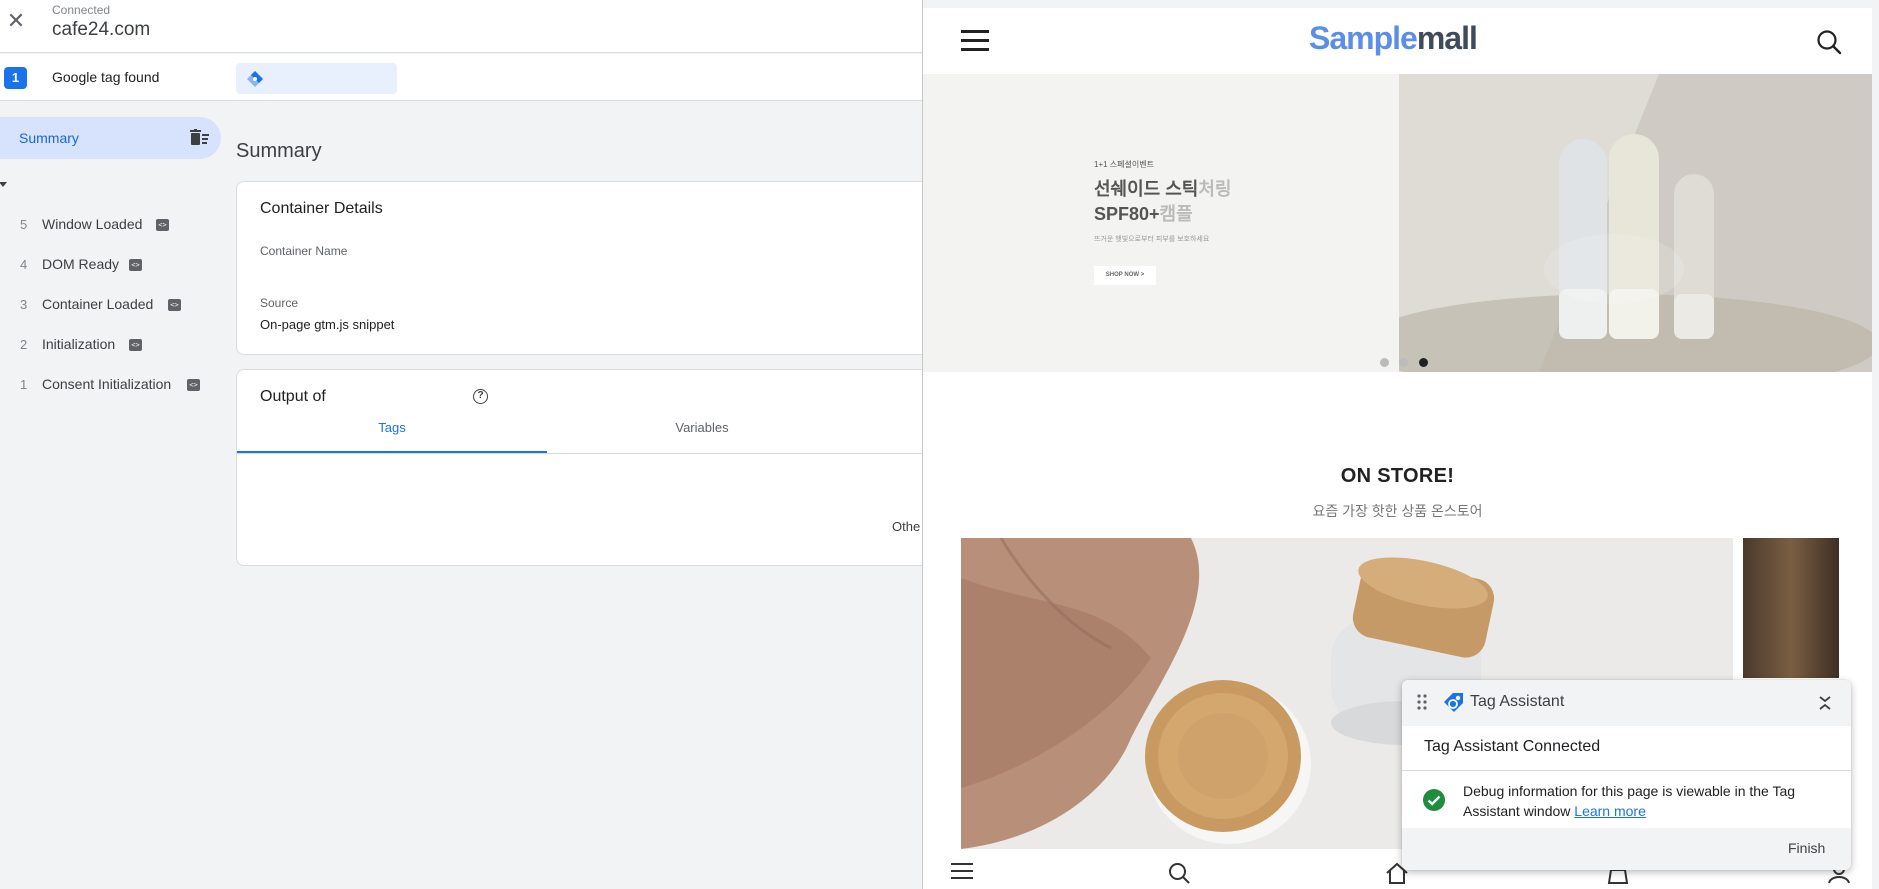 Image resolution: width=1879 pixels, height=889 pixels. I want to click on event-name: Consent Initialization, so click(107, 384).